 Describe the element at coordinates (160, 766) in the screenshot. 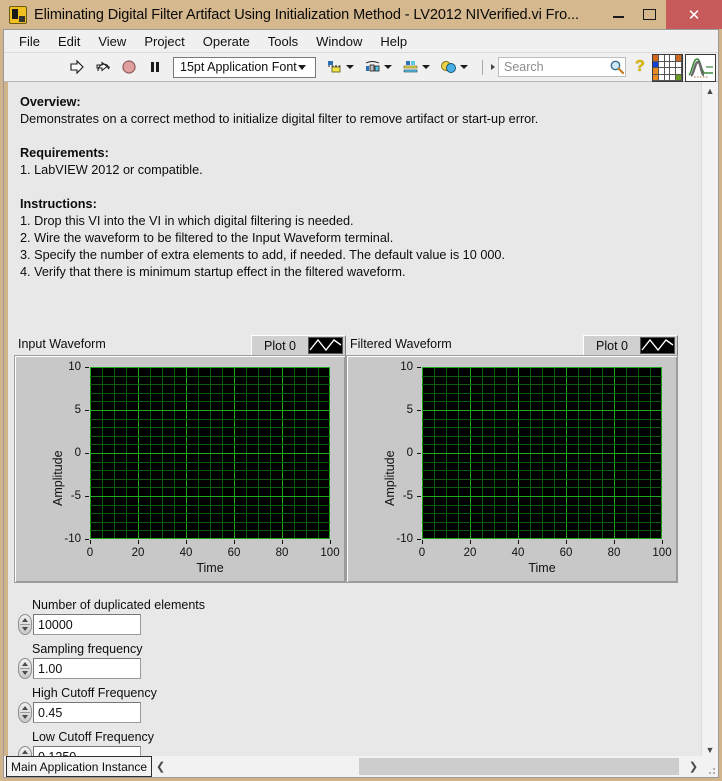

I see `chevron-left-icon: ❮` at that location.